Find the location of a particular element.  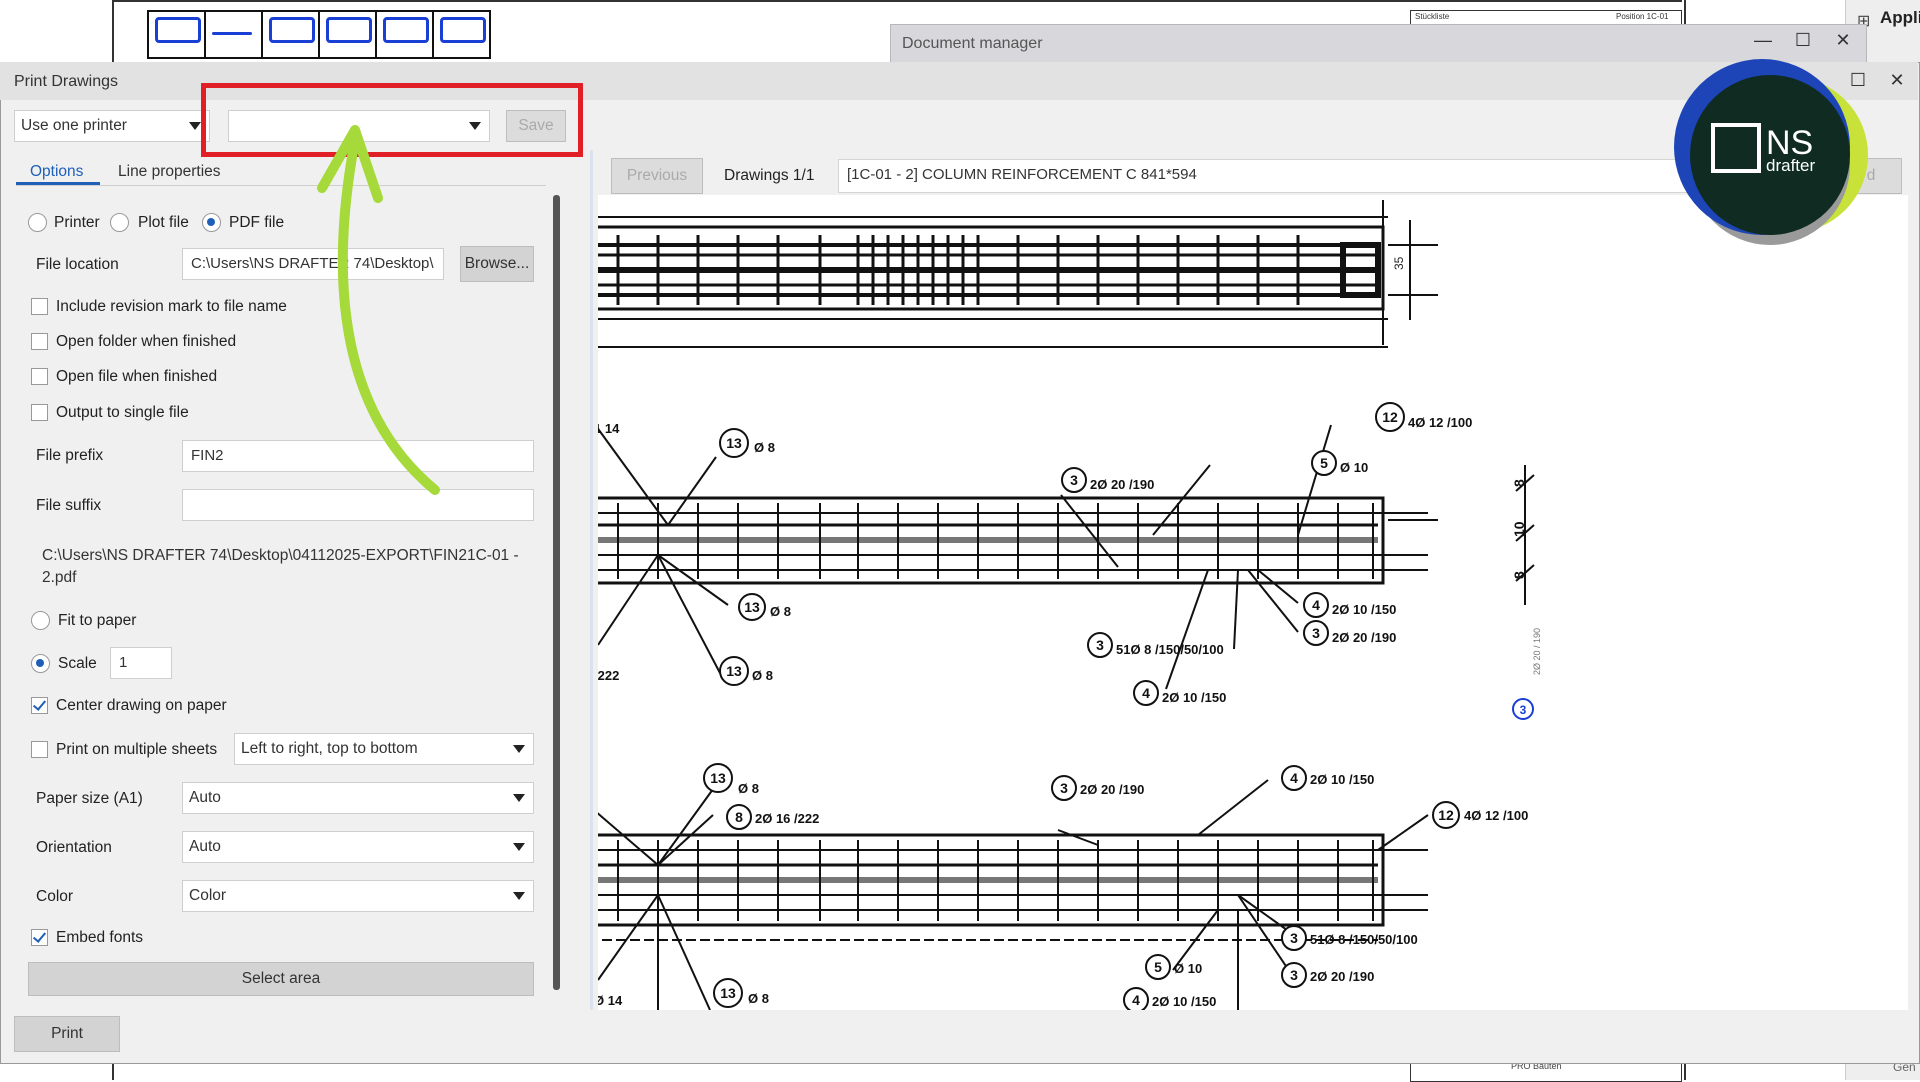

revision-checkbox-label: Include revision mark to file name is located at coordinates (171, 307).